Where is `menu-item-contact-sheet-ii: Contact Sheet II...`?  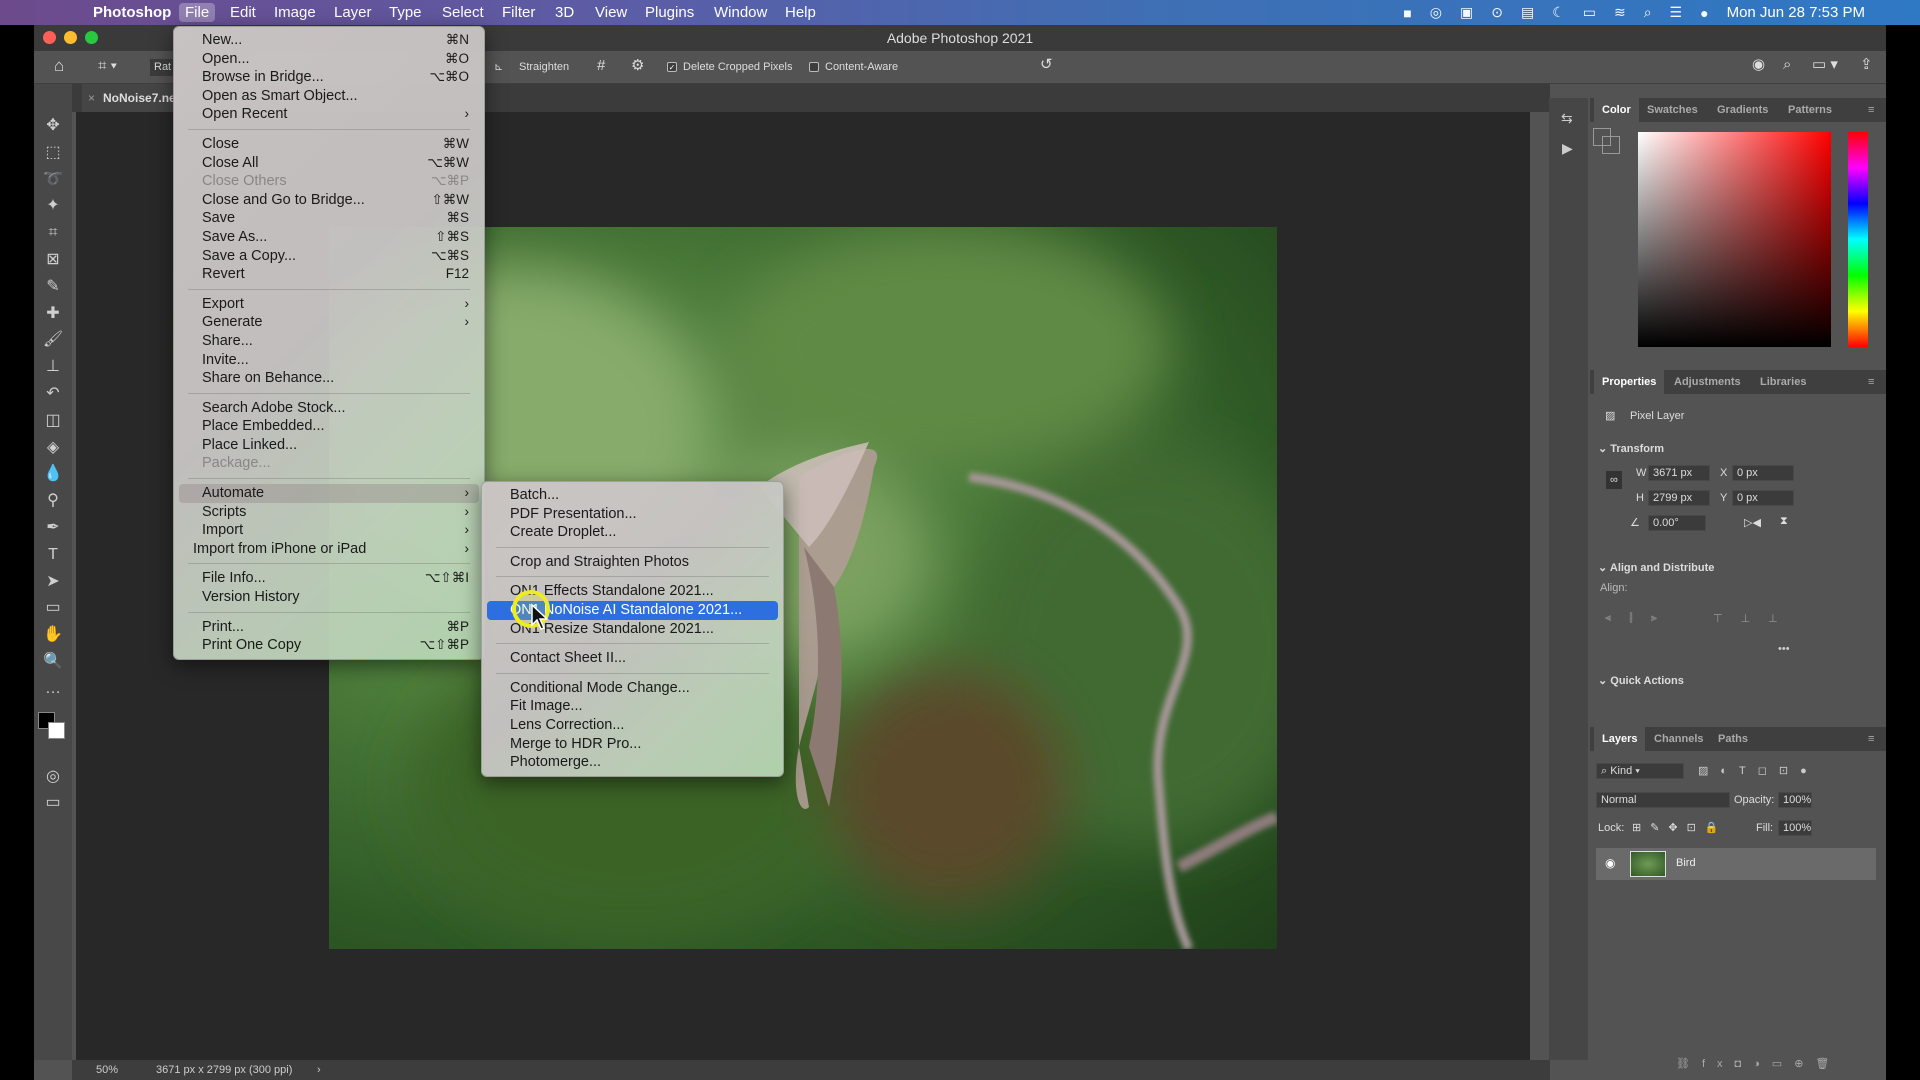 menu-item-contact-sheet-ii: Contact Sheet II... is located at coordinates (632, 658).